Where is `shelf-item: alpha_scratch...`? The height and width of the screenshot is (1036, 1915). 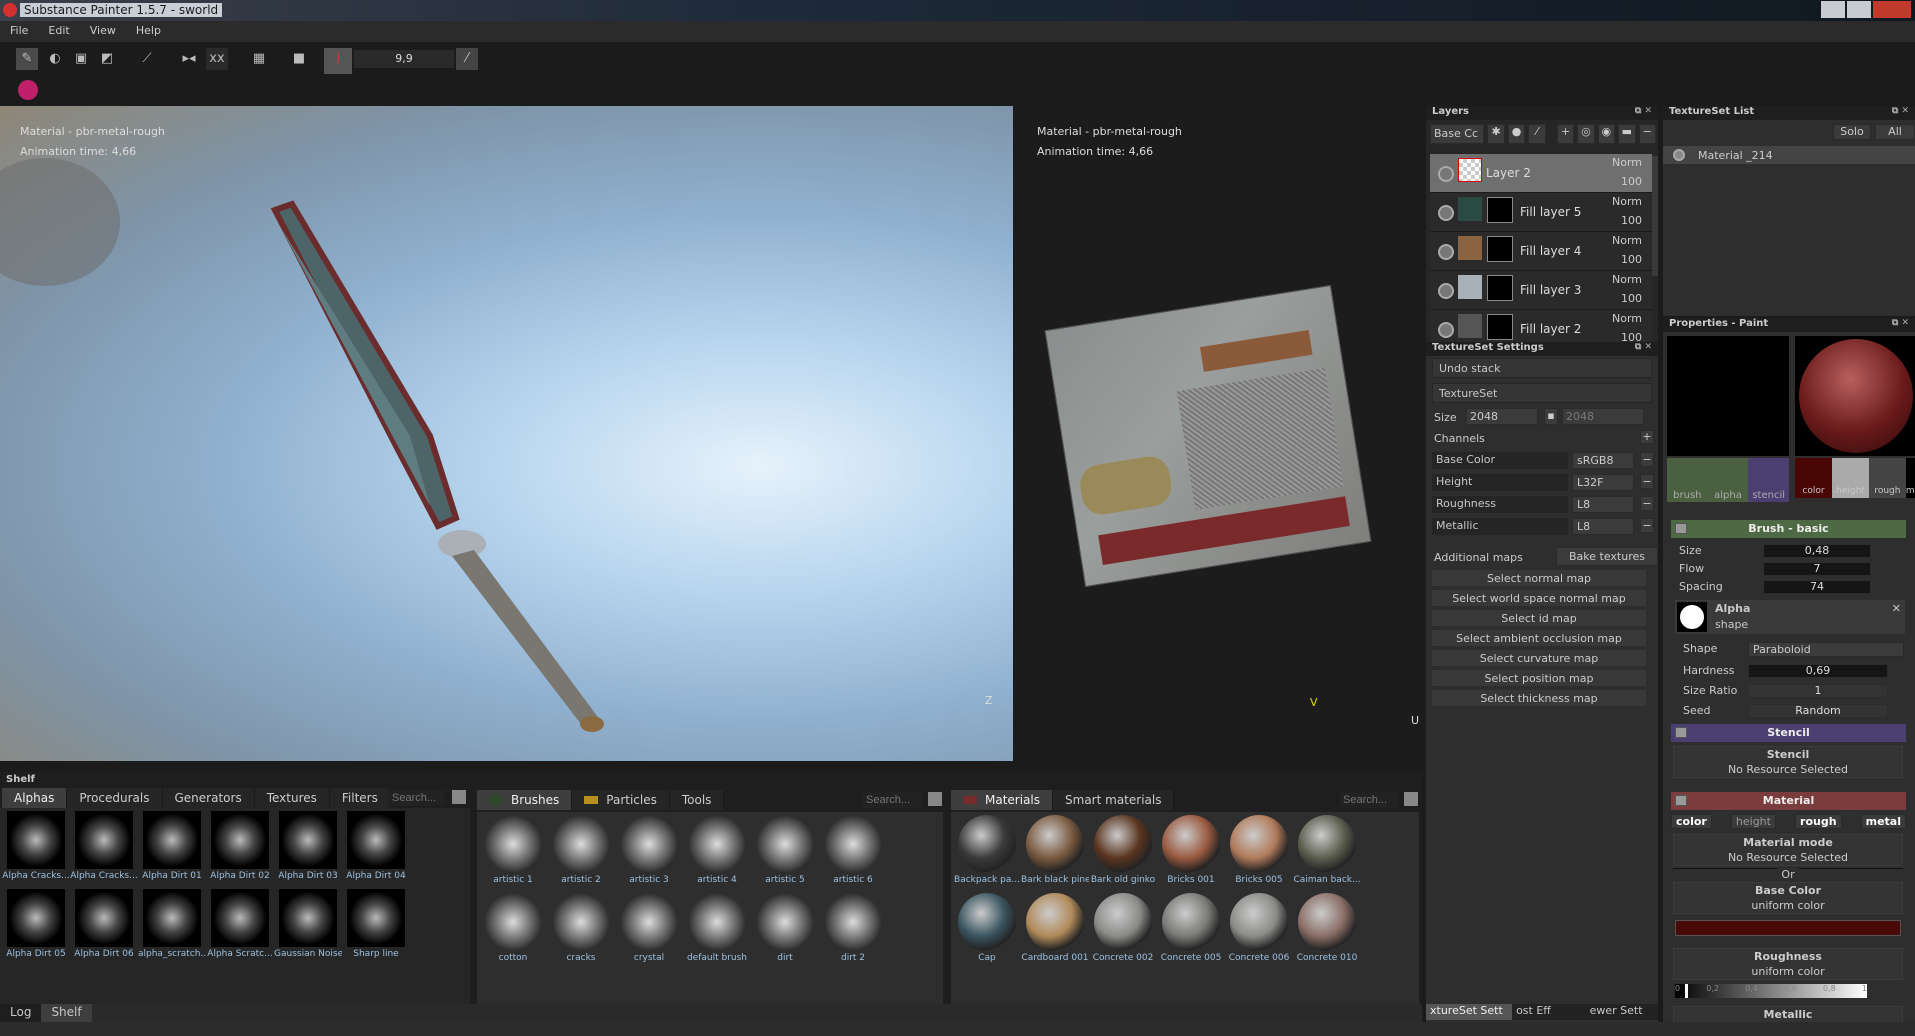 shelf-item: alpha_scratch... is located at coordinates (172, 925).